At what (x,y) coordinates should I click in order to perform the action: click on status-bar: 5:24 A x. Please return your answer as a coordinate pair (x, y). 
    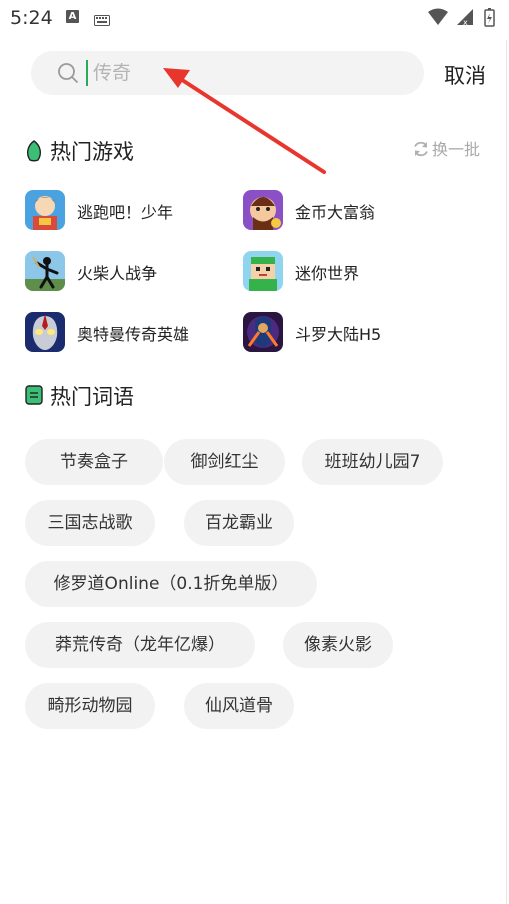
    Looking at the image, I should click on (254, 17).